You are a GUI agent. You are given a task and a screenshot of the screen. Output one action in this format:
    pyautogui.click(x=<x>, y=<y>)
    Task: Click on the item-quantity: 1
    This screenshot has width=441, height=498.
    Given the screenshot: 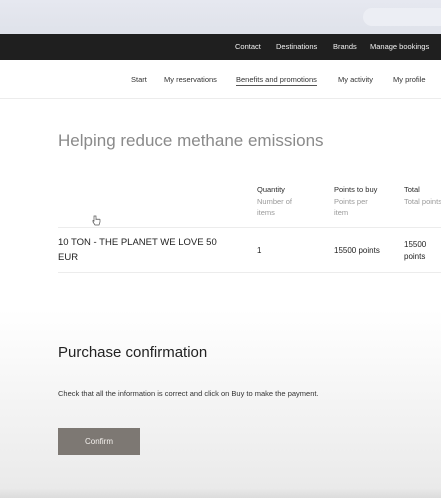 What is the action you would take?
    pyautogui.click(x=259, y=250)
    